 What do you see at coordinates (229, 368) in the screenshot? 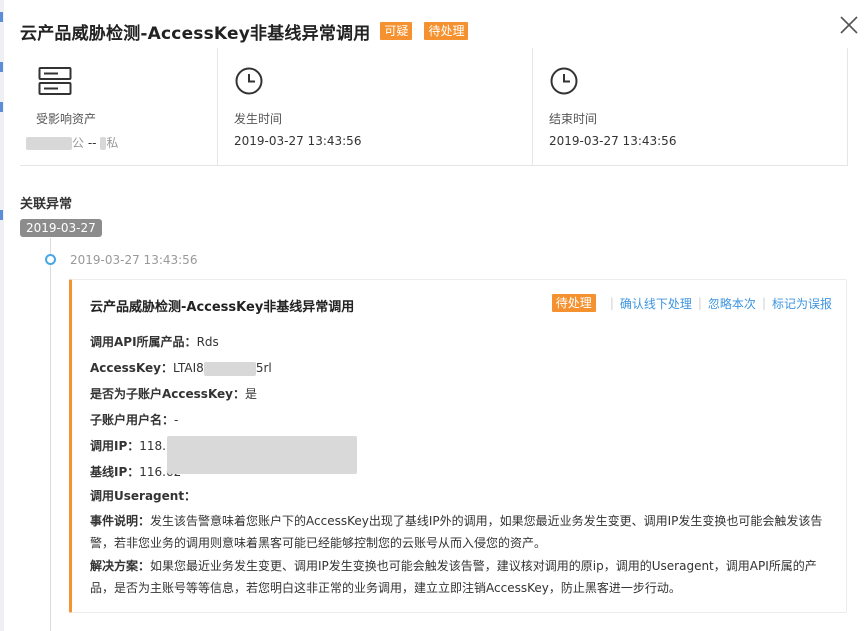
I see `redacted-accesskey` at bounding box center [229, 368].